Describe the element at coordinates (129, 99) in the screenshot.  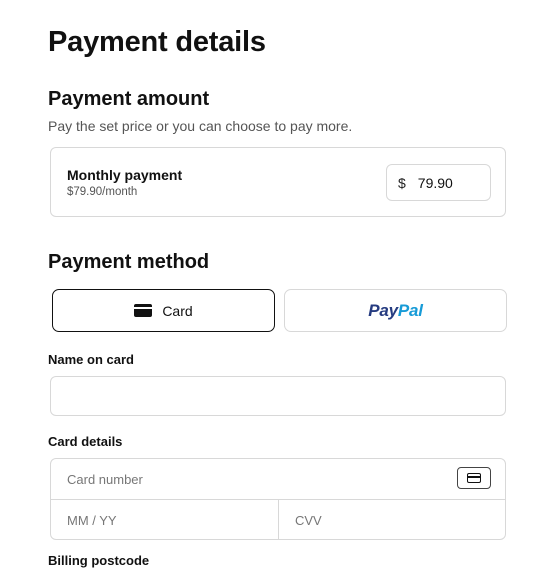
I see `payment-amount-heading: Payment amount` at that location.